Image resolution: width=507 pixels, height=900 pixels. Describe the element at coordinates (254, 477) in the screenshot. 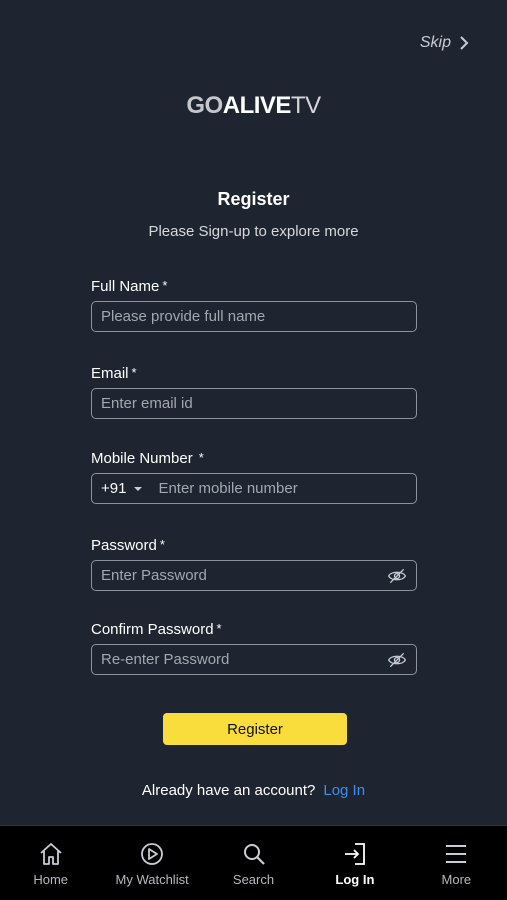

I see `mobile-field: Mobile Number * +91` at that location.